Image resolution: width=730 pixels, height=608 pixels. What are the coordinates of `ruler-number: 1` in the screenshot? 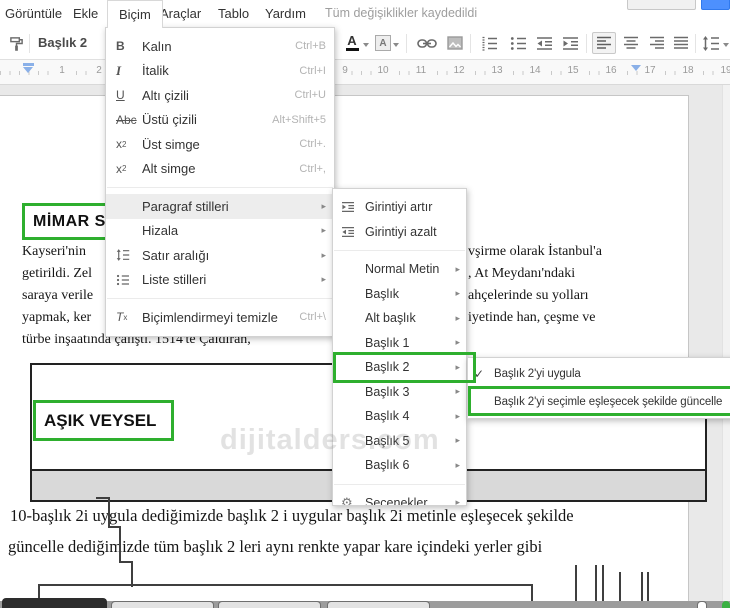 It's located at (62, 71).